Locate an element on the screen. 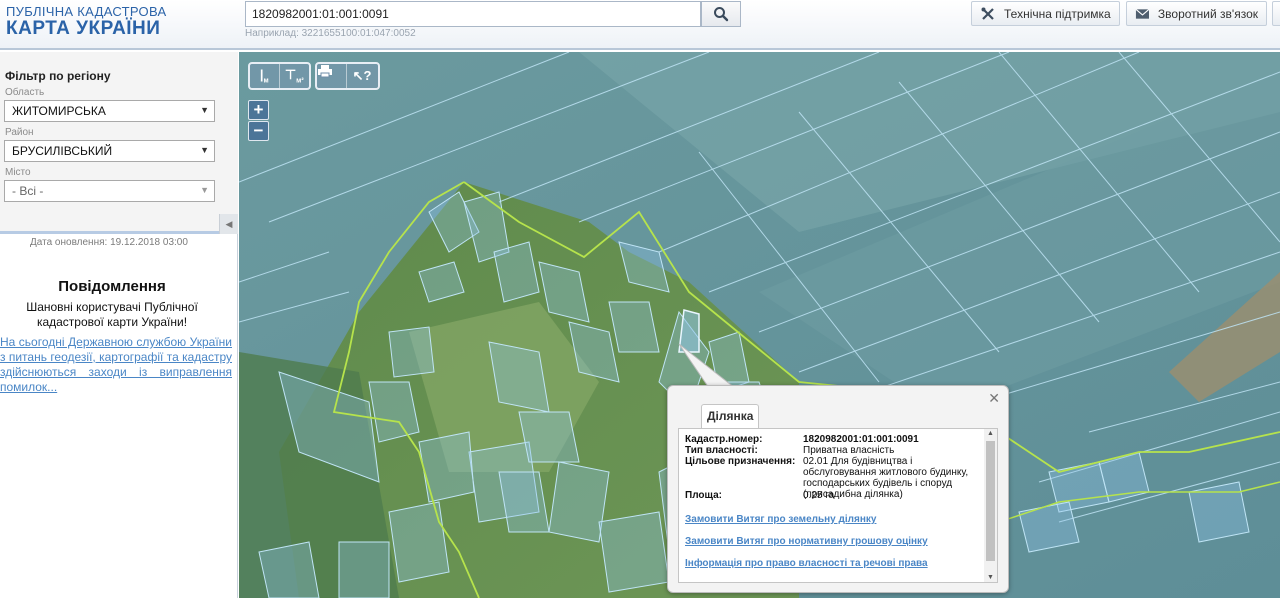  scroll-thumb is located at coordinates (990, 501).